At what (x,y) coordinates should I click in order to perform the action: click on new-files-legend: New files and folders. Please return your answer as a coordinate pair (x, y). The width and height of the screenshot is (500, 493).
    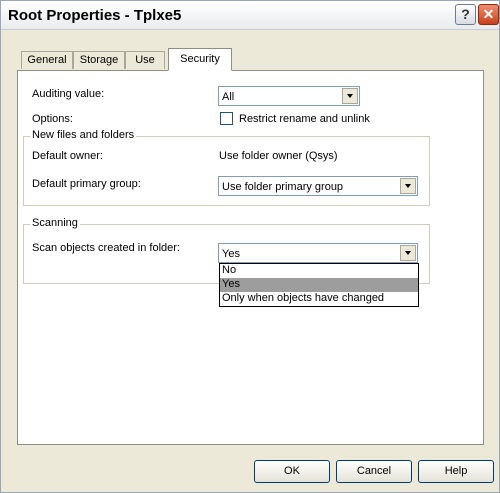
    Looking at the image, I should click on (83, 135).